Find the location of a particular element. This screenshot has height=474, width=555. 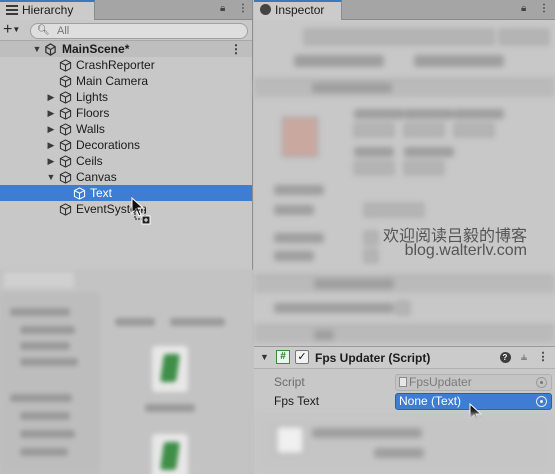

hierarchy-list-icon is located at coordinates (12, 10).